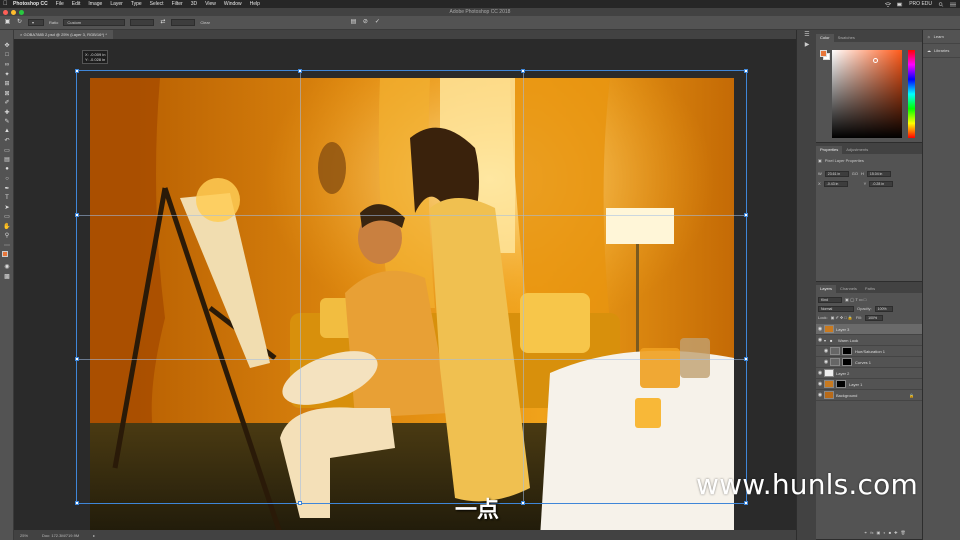 The height and width of the screenshot is (540, 960). I want to click on commit-transform-icon: ✓, so click(377, 22).